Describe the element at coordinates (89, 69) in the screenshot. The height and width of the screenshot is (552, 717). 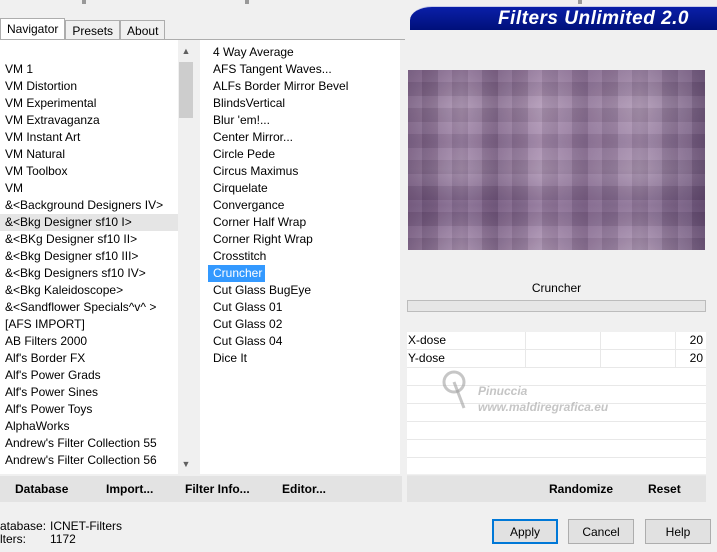
I see `category-item: VM 1` at that location.